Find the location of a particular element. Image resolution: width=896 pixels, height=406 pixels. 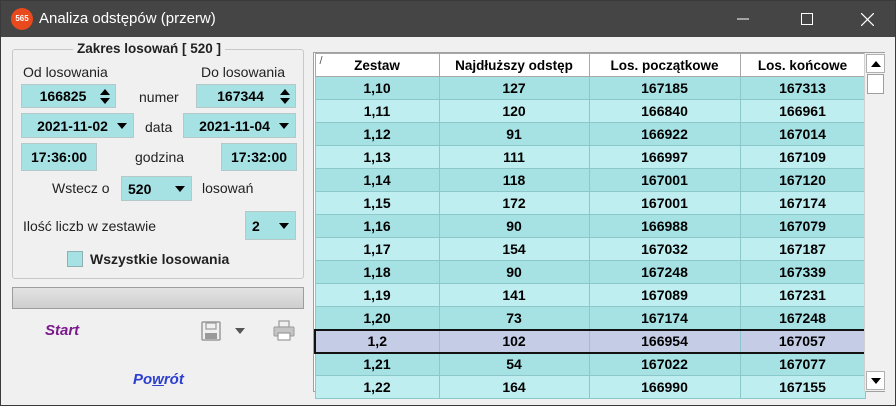

scroll-up-button is located at coordinates (875, 63).